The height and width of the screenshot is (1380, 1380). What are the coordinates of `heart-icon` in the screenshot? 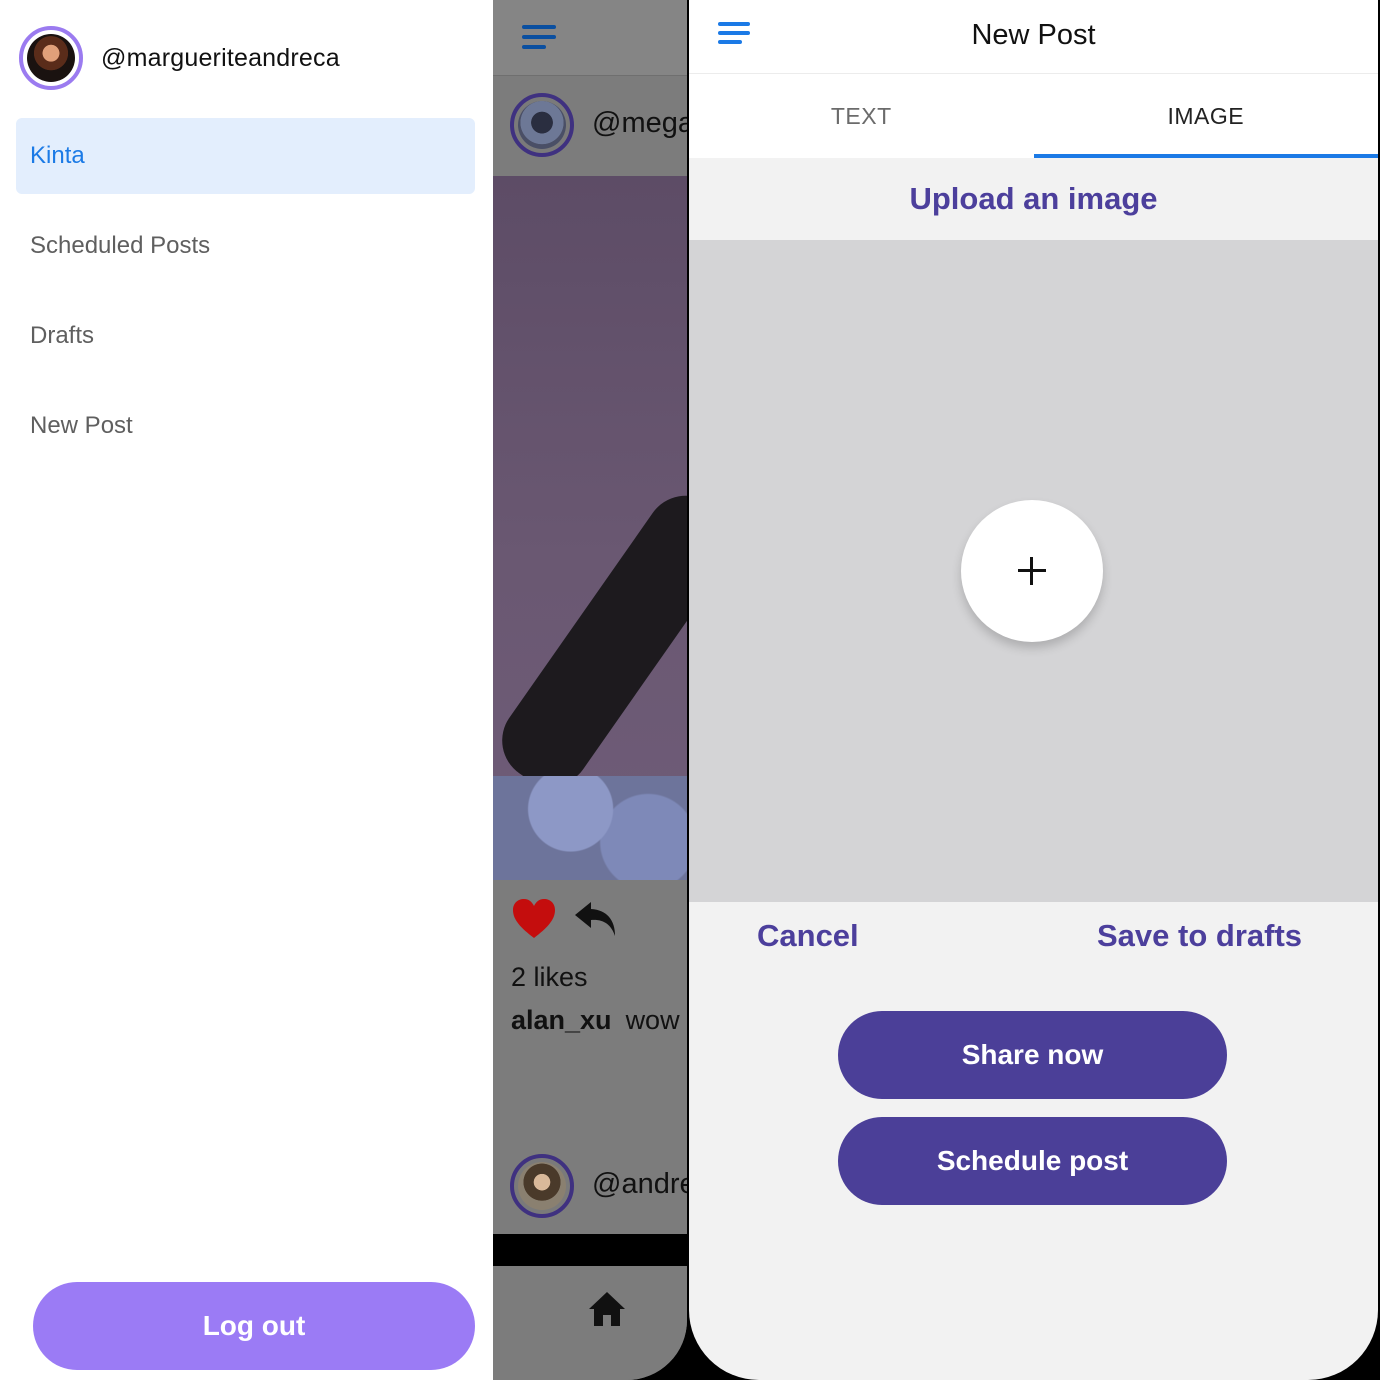 It's located at (534, 919).